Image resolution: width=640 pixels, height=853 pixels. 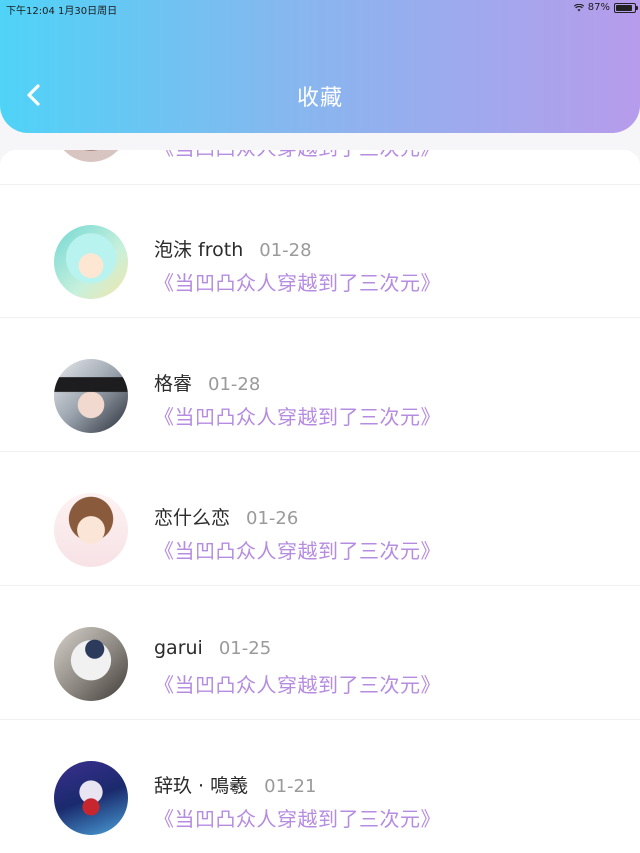 What do you see at coordinates (207, 382) in the screenshot?
I see `user-name: 格睿 01-28` at bounding box center [207, 382].